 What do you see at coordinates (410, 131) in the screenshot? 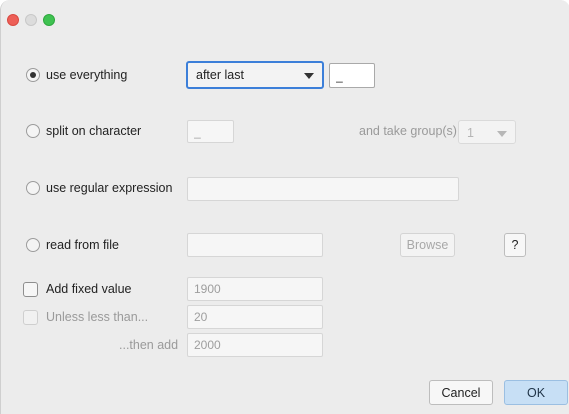
I see `take-groups-label: and take group(s):` at bounding box center [410, 131].